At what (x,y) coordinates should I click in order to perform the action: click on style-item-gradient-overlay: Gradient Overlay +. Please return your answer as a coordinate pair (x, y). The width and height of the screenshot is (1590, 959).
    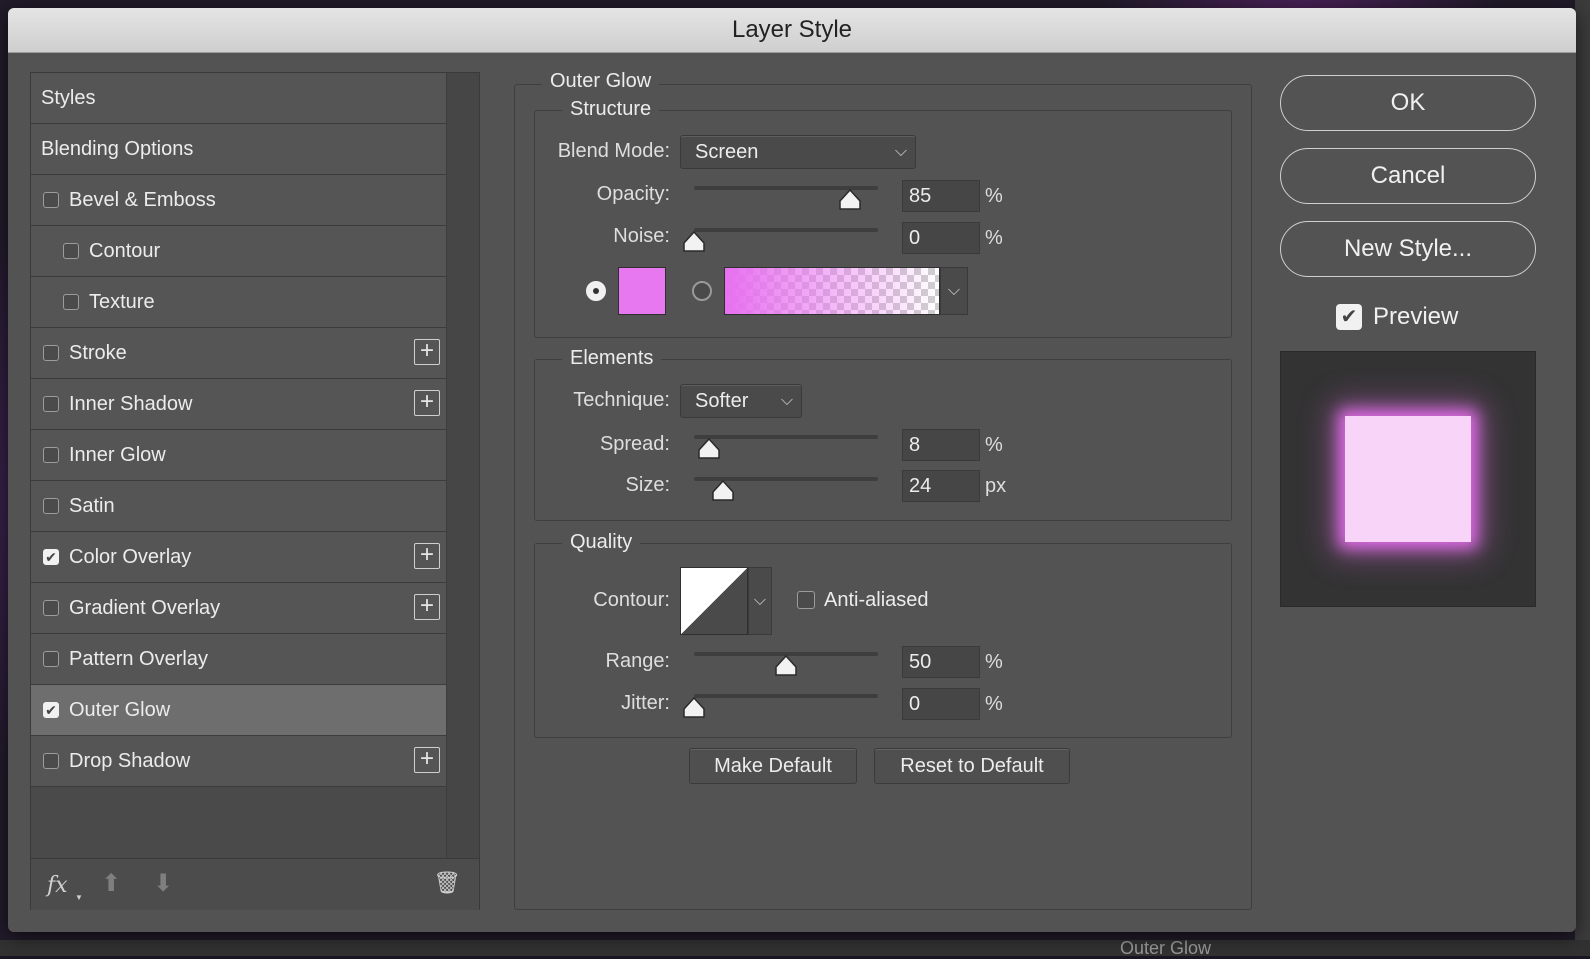
    Looking at the image, I should click on (238, 608).